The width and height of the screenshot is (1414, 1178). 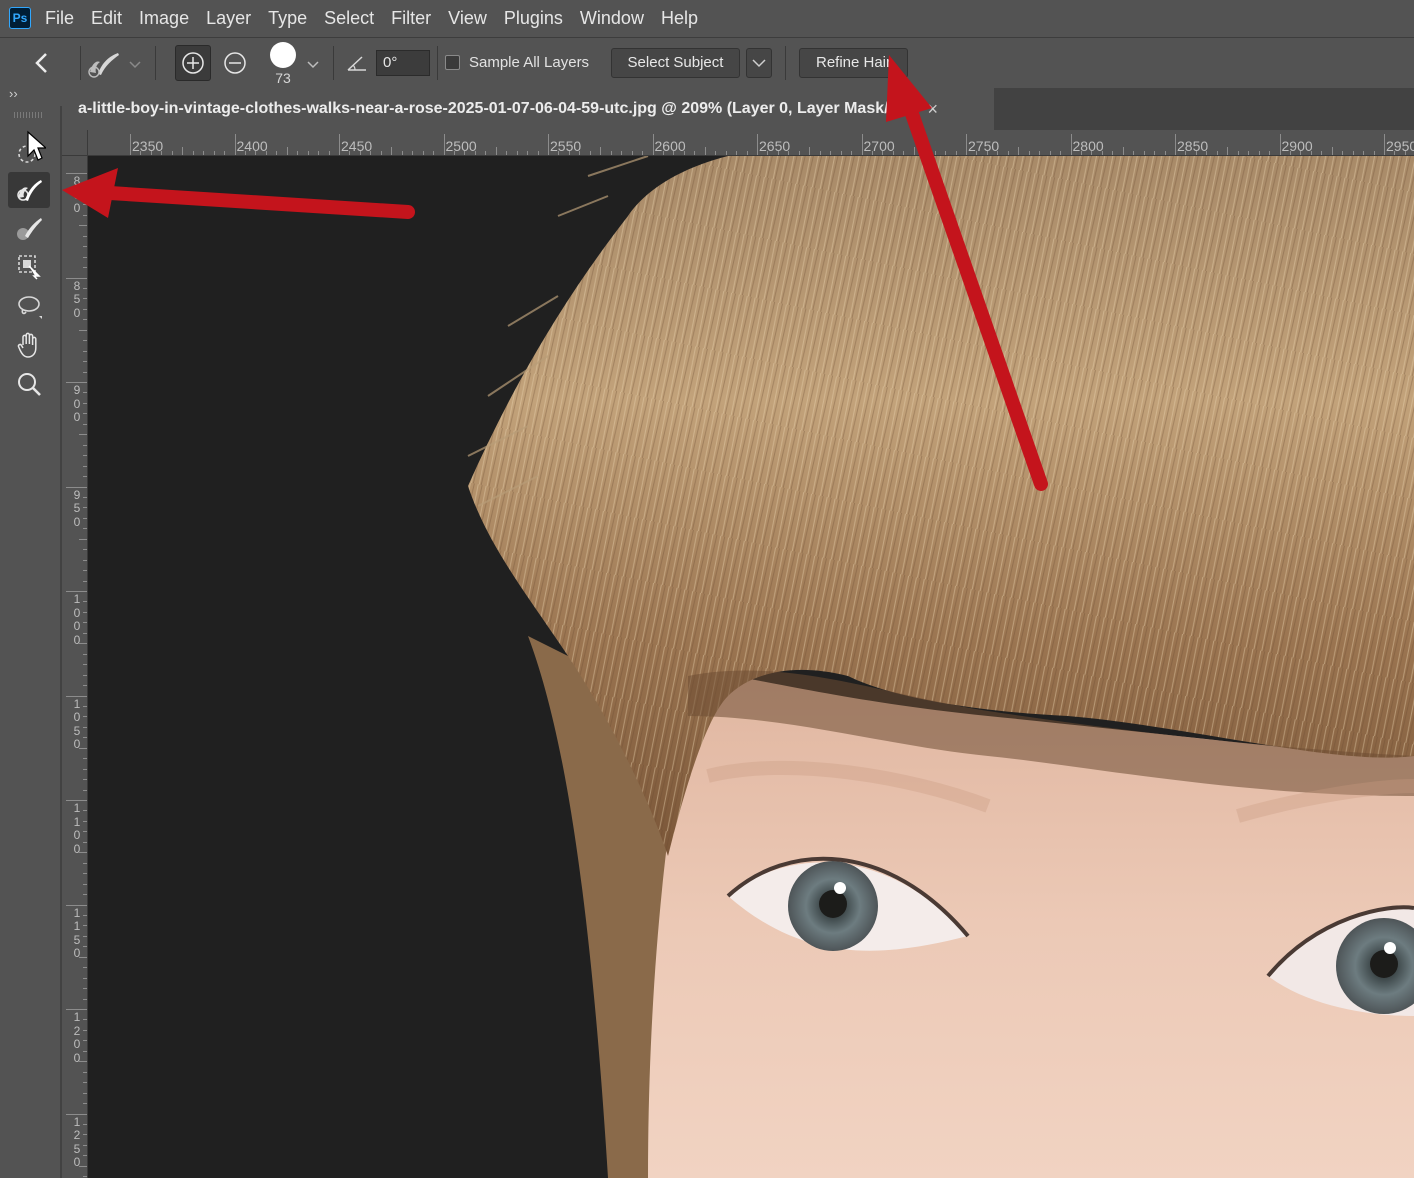 I want to click on back-arrow-icon, so click(x=42, y=63).